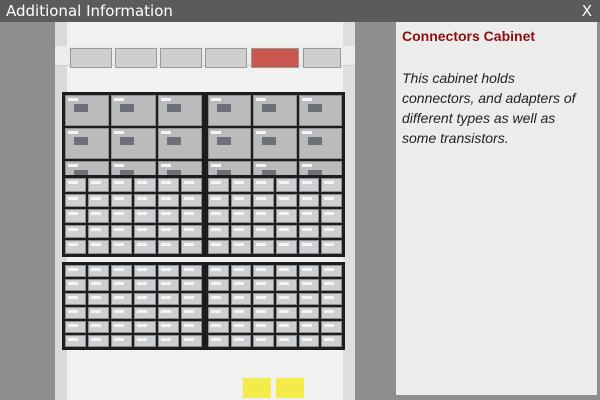 This screenshot has width=600, height=400. I want to click on window-title: Additional Information, so click(89, 11).